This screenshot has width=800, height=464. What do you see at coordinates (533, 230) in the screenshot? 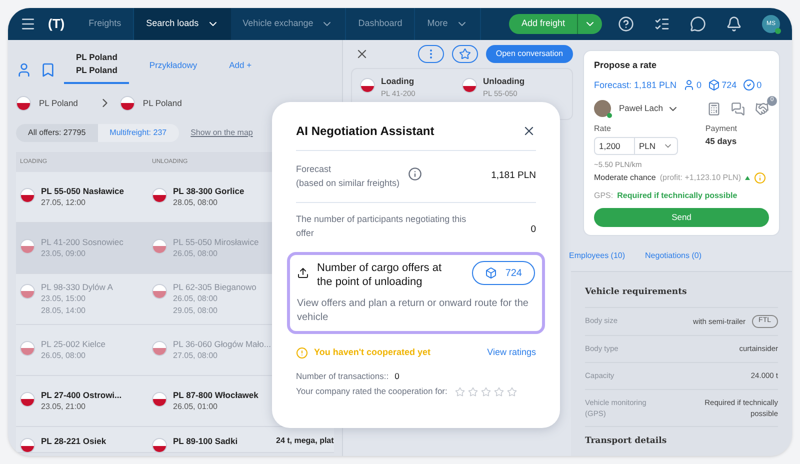
I see `participants-value: 0` at bounding box center [533, 230].